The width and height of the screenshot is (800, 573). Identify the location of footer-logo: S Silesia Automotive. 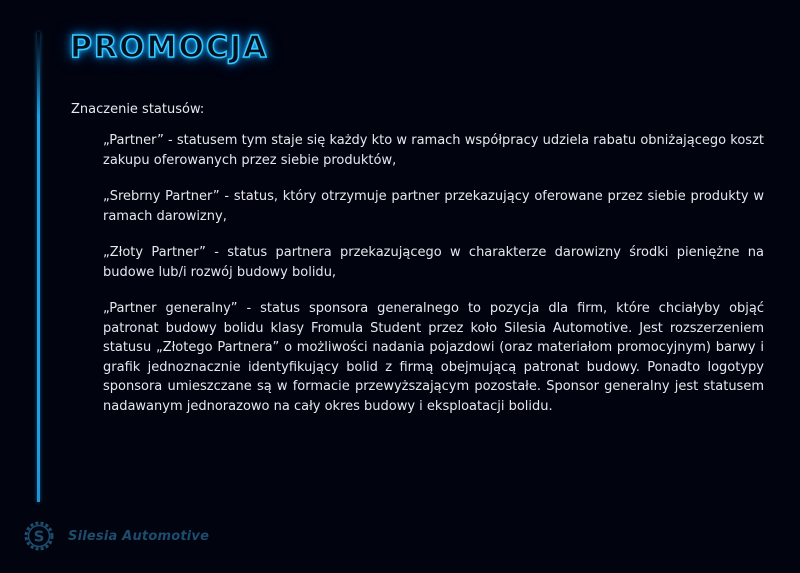
(115, 536).